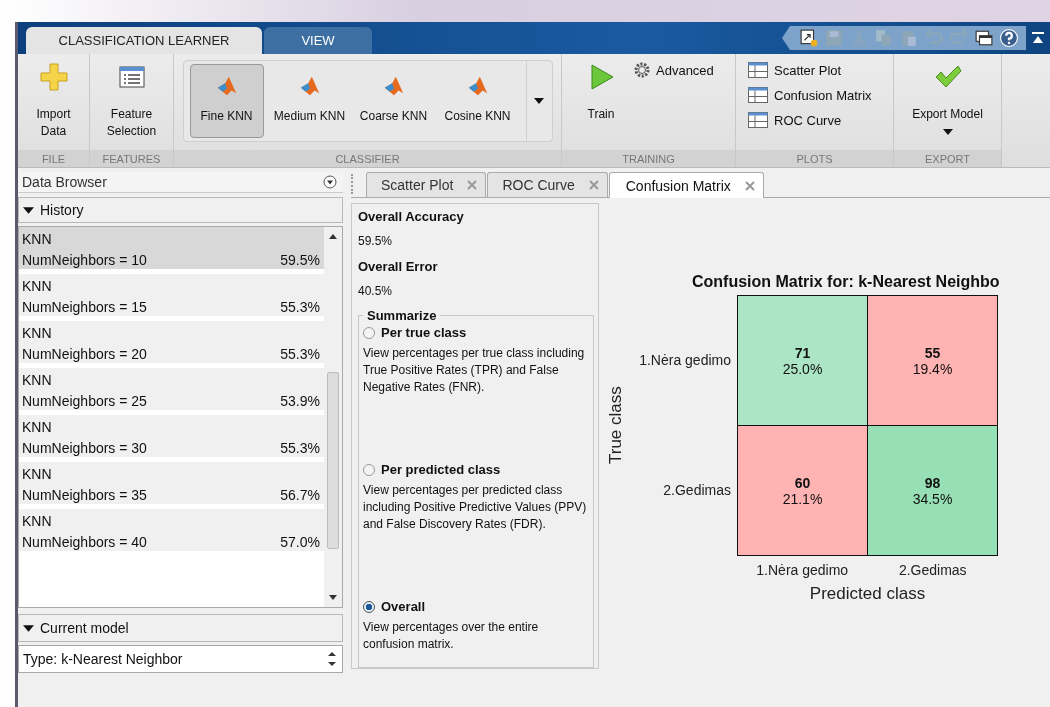 The width and height of the screenshot is (1050, 707). What do you see at coordinates (333, 417) in the screenshot?
I see `scrollbar` at bounding box center [333, 417].